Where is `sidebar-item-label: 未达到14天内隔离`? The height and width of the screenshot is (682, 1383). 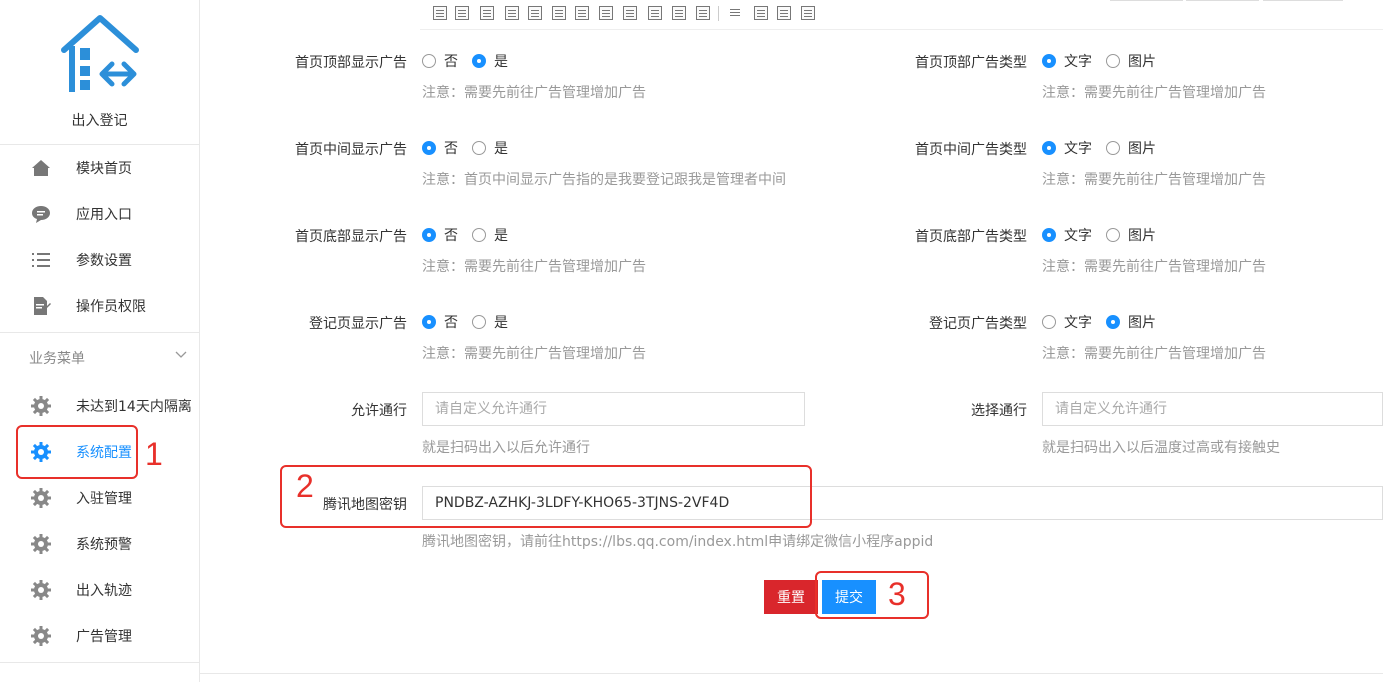
sidebar-item-label: 未达到14天内隔离 is located at coordinates (134, 407).